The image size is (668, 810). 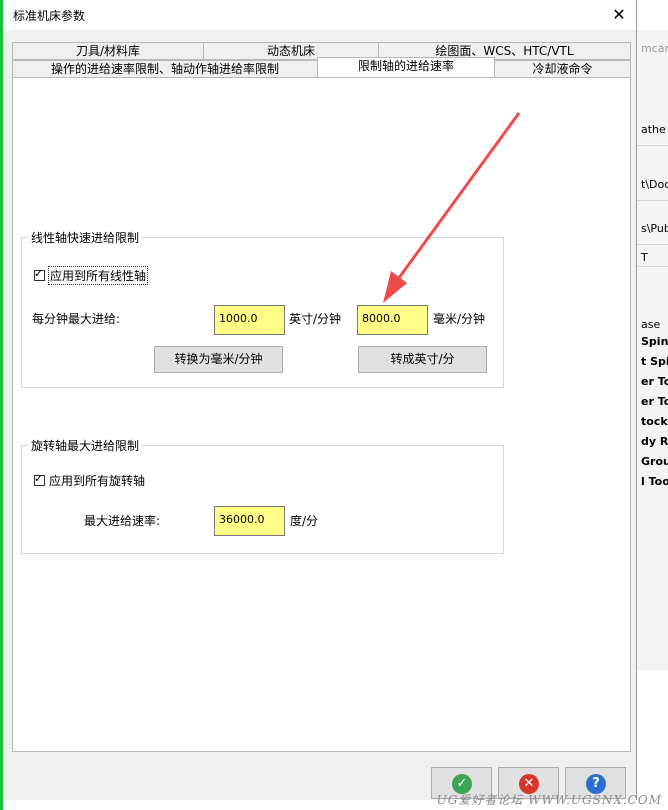 What do you see at coordinates (654, 341) in the screenshot?
I see `bg-text: Spind` at bounding box center [654, 341].